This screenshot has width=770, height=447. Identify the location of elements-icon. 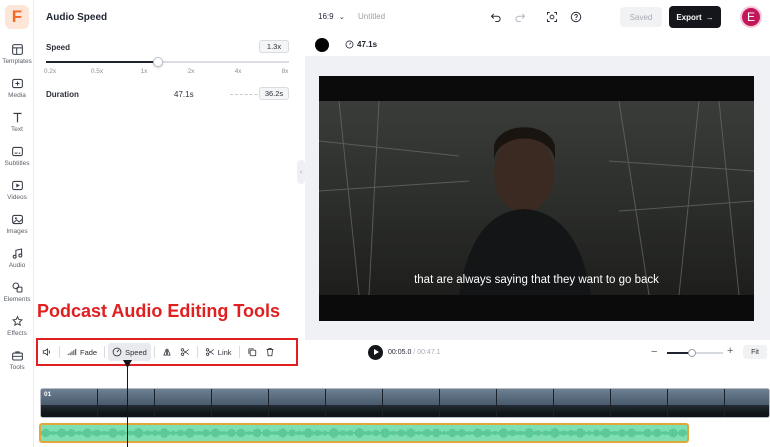
(17, 287).